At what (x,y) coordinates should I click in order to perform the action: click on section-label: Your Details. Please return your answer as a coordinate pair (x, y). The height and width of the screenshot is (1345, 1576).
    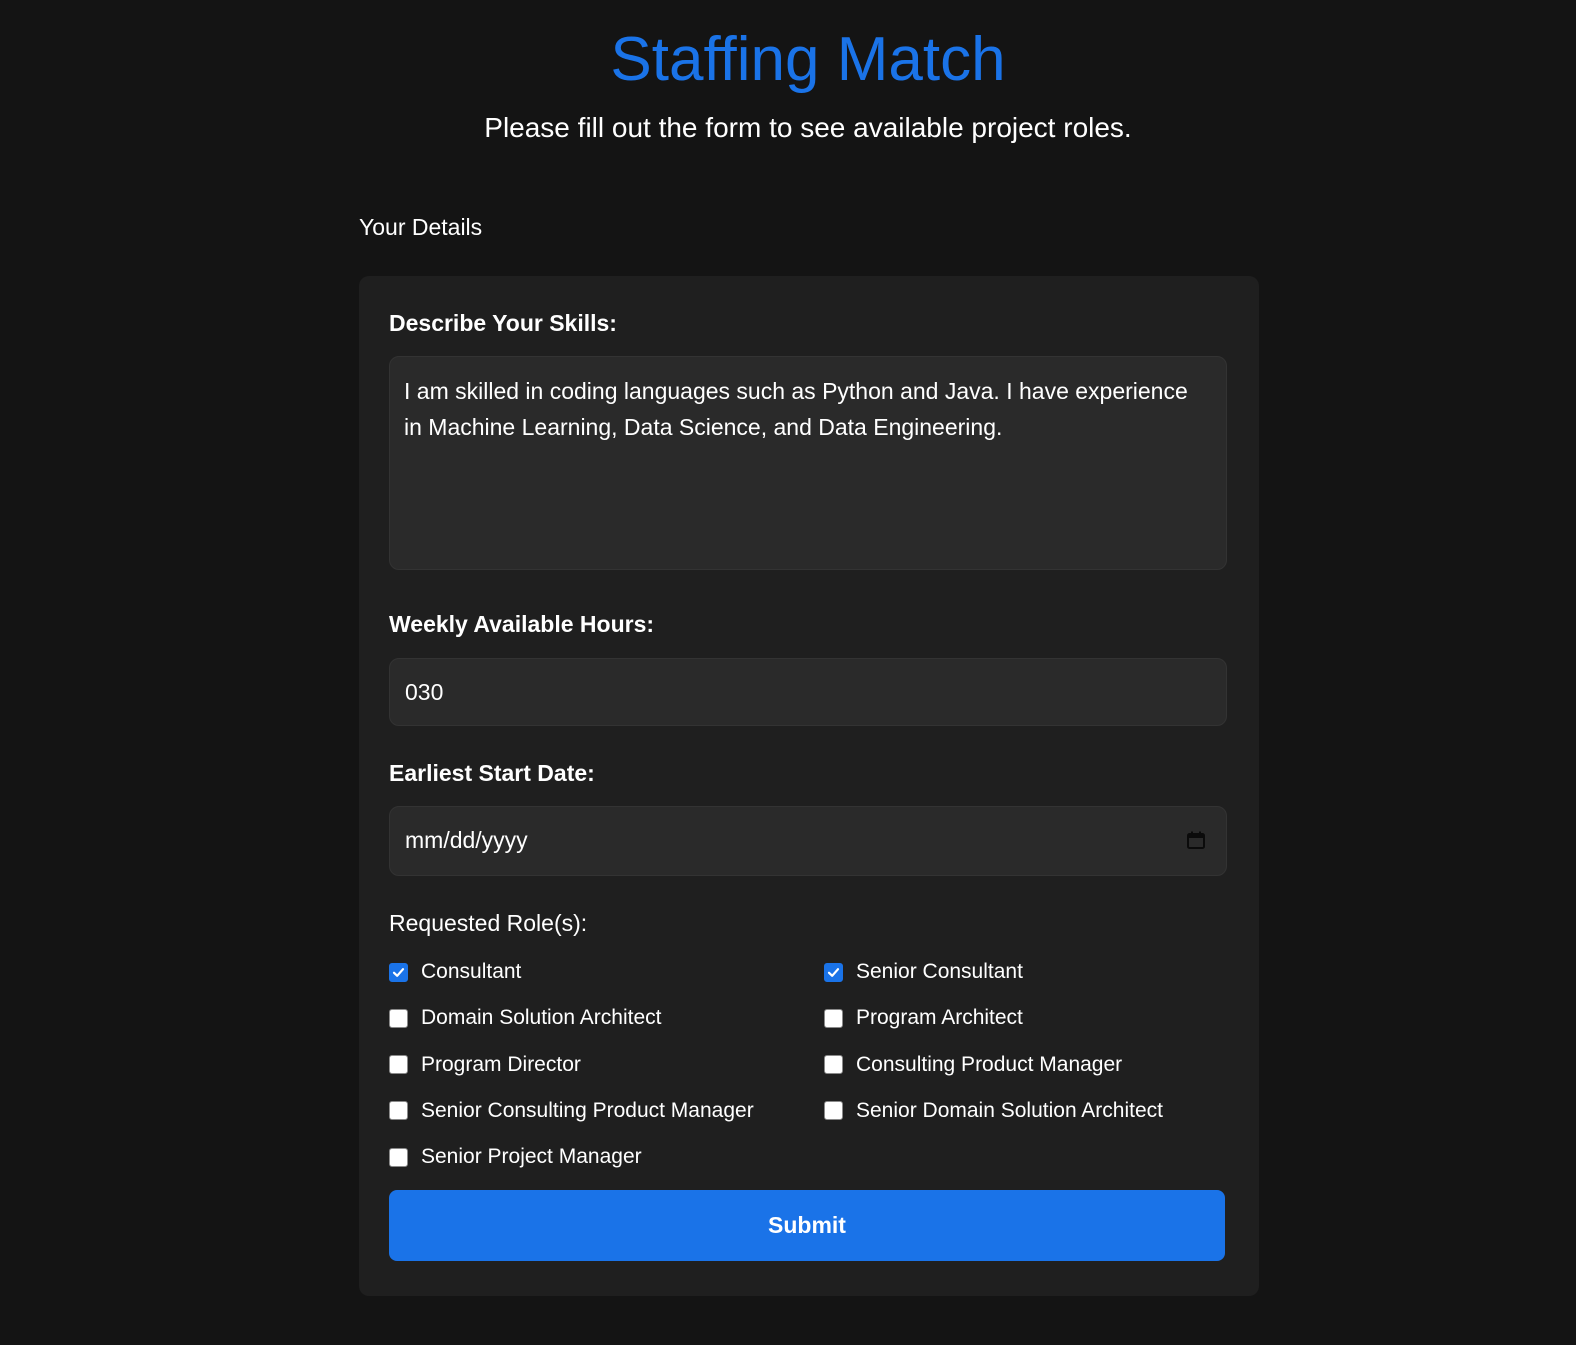
    Looking at the image, I should click on (421, 227).